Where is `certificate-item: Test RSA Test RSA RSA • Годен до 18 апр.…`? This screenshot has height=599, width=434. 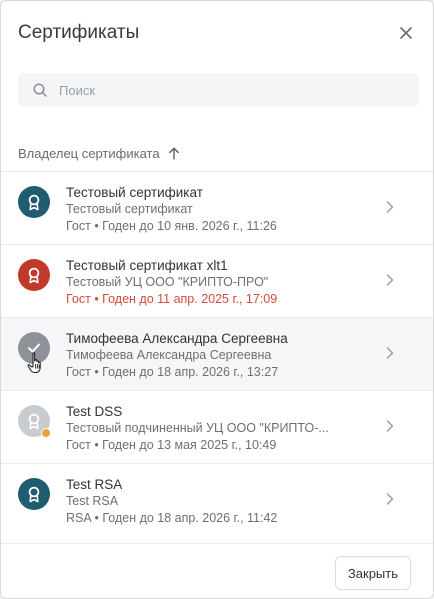
certificate-item: Test RSA Test RSA RSA • Годен до 18 апр.… is located at coordinates (217, 499).